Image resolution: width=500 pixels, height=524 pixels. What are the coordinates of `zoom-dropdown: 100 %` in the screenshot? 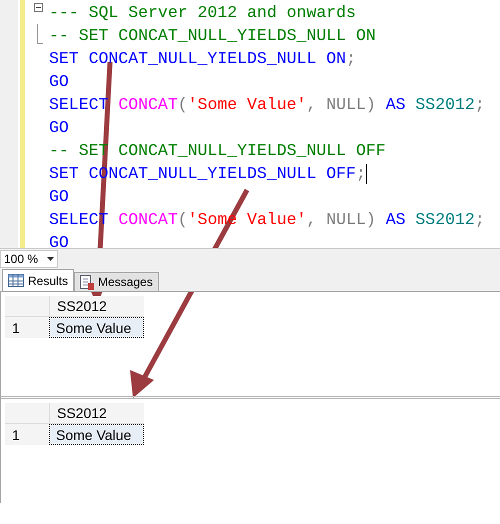 It's located at (29, 259).